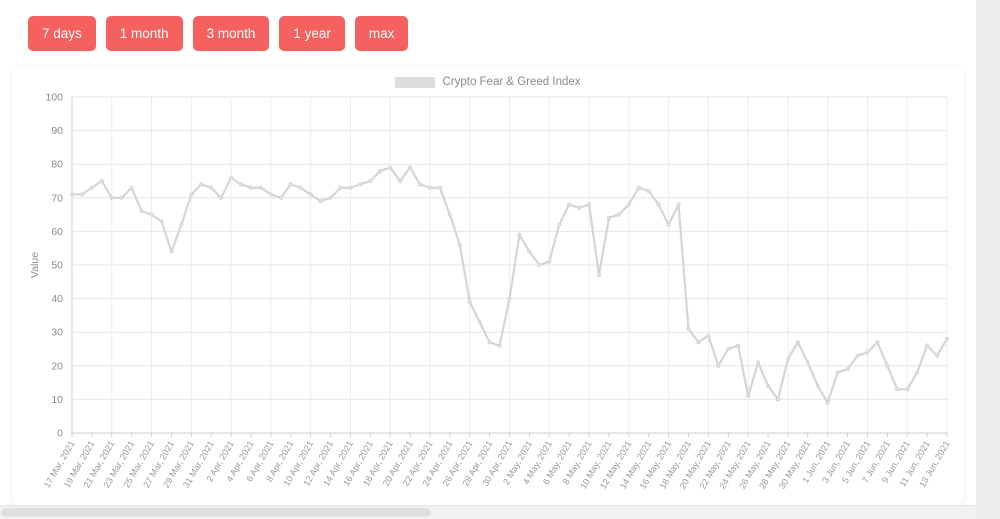 The width and height of the screenshot is (1000, 519). I want to click on y-axis-tick: 30, so click(57, 333).